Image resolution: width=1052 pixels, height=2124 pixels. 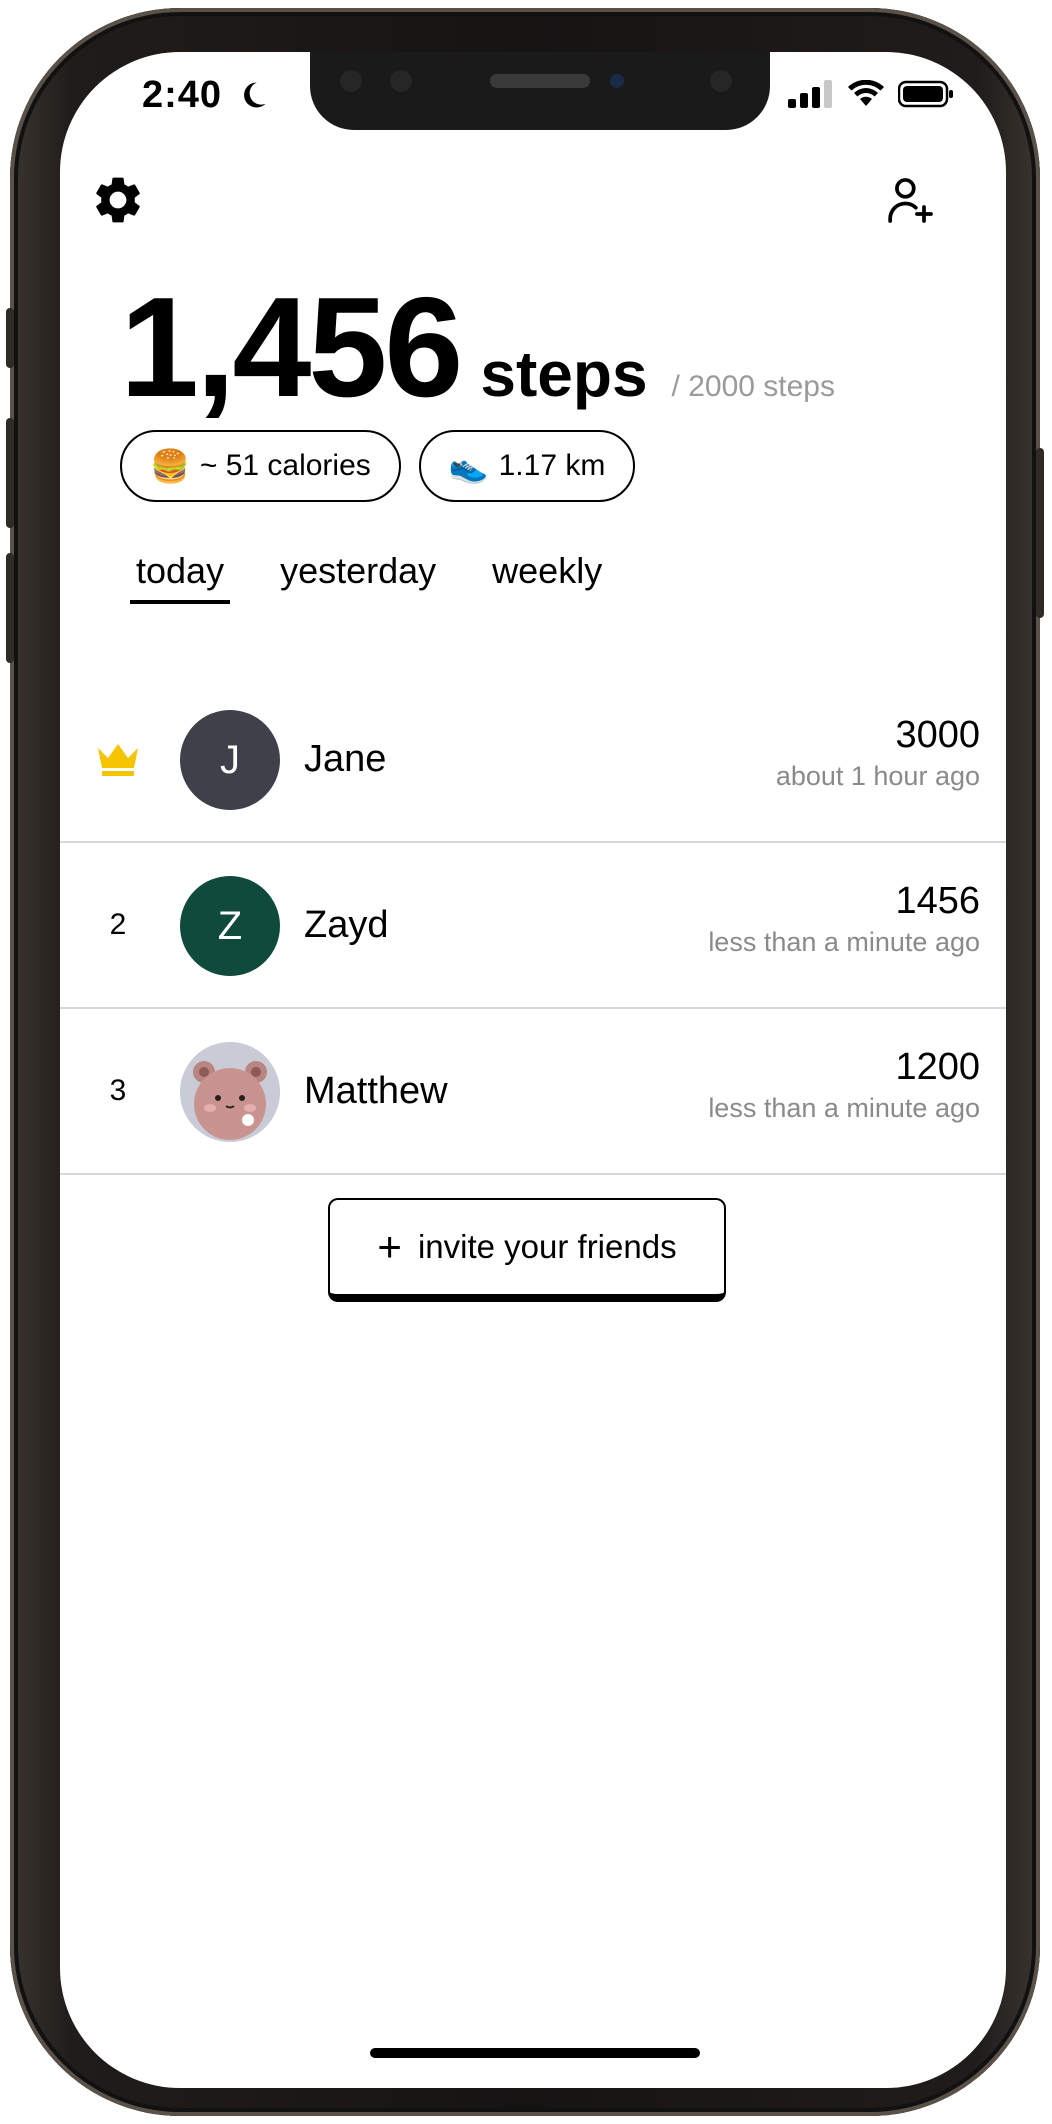 I want to click on player-name: Zayd, so click(x=346, y=924).